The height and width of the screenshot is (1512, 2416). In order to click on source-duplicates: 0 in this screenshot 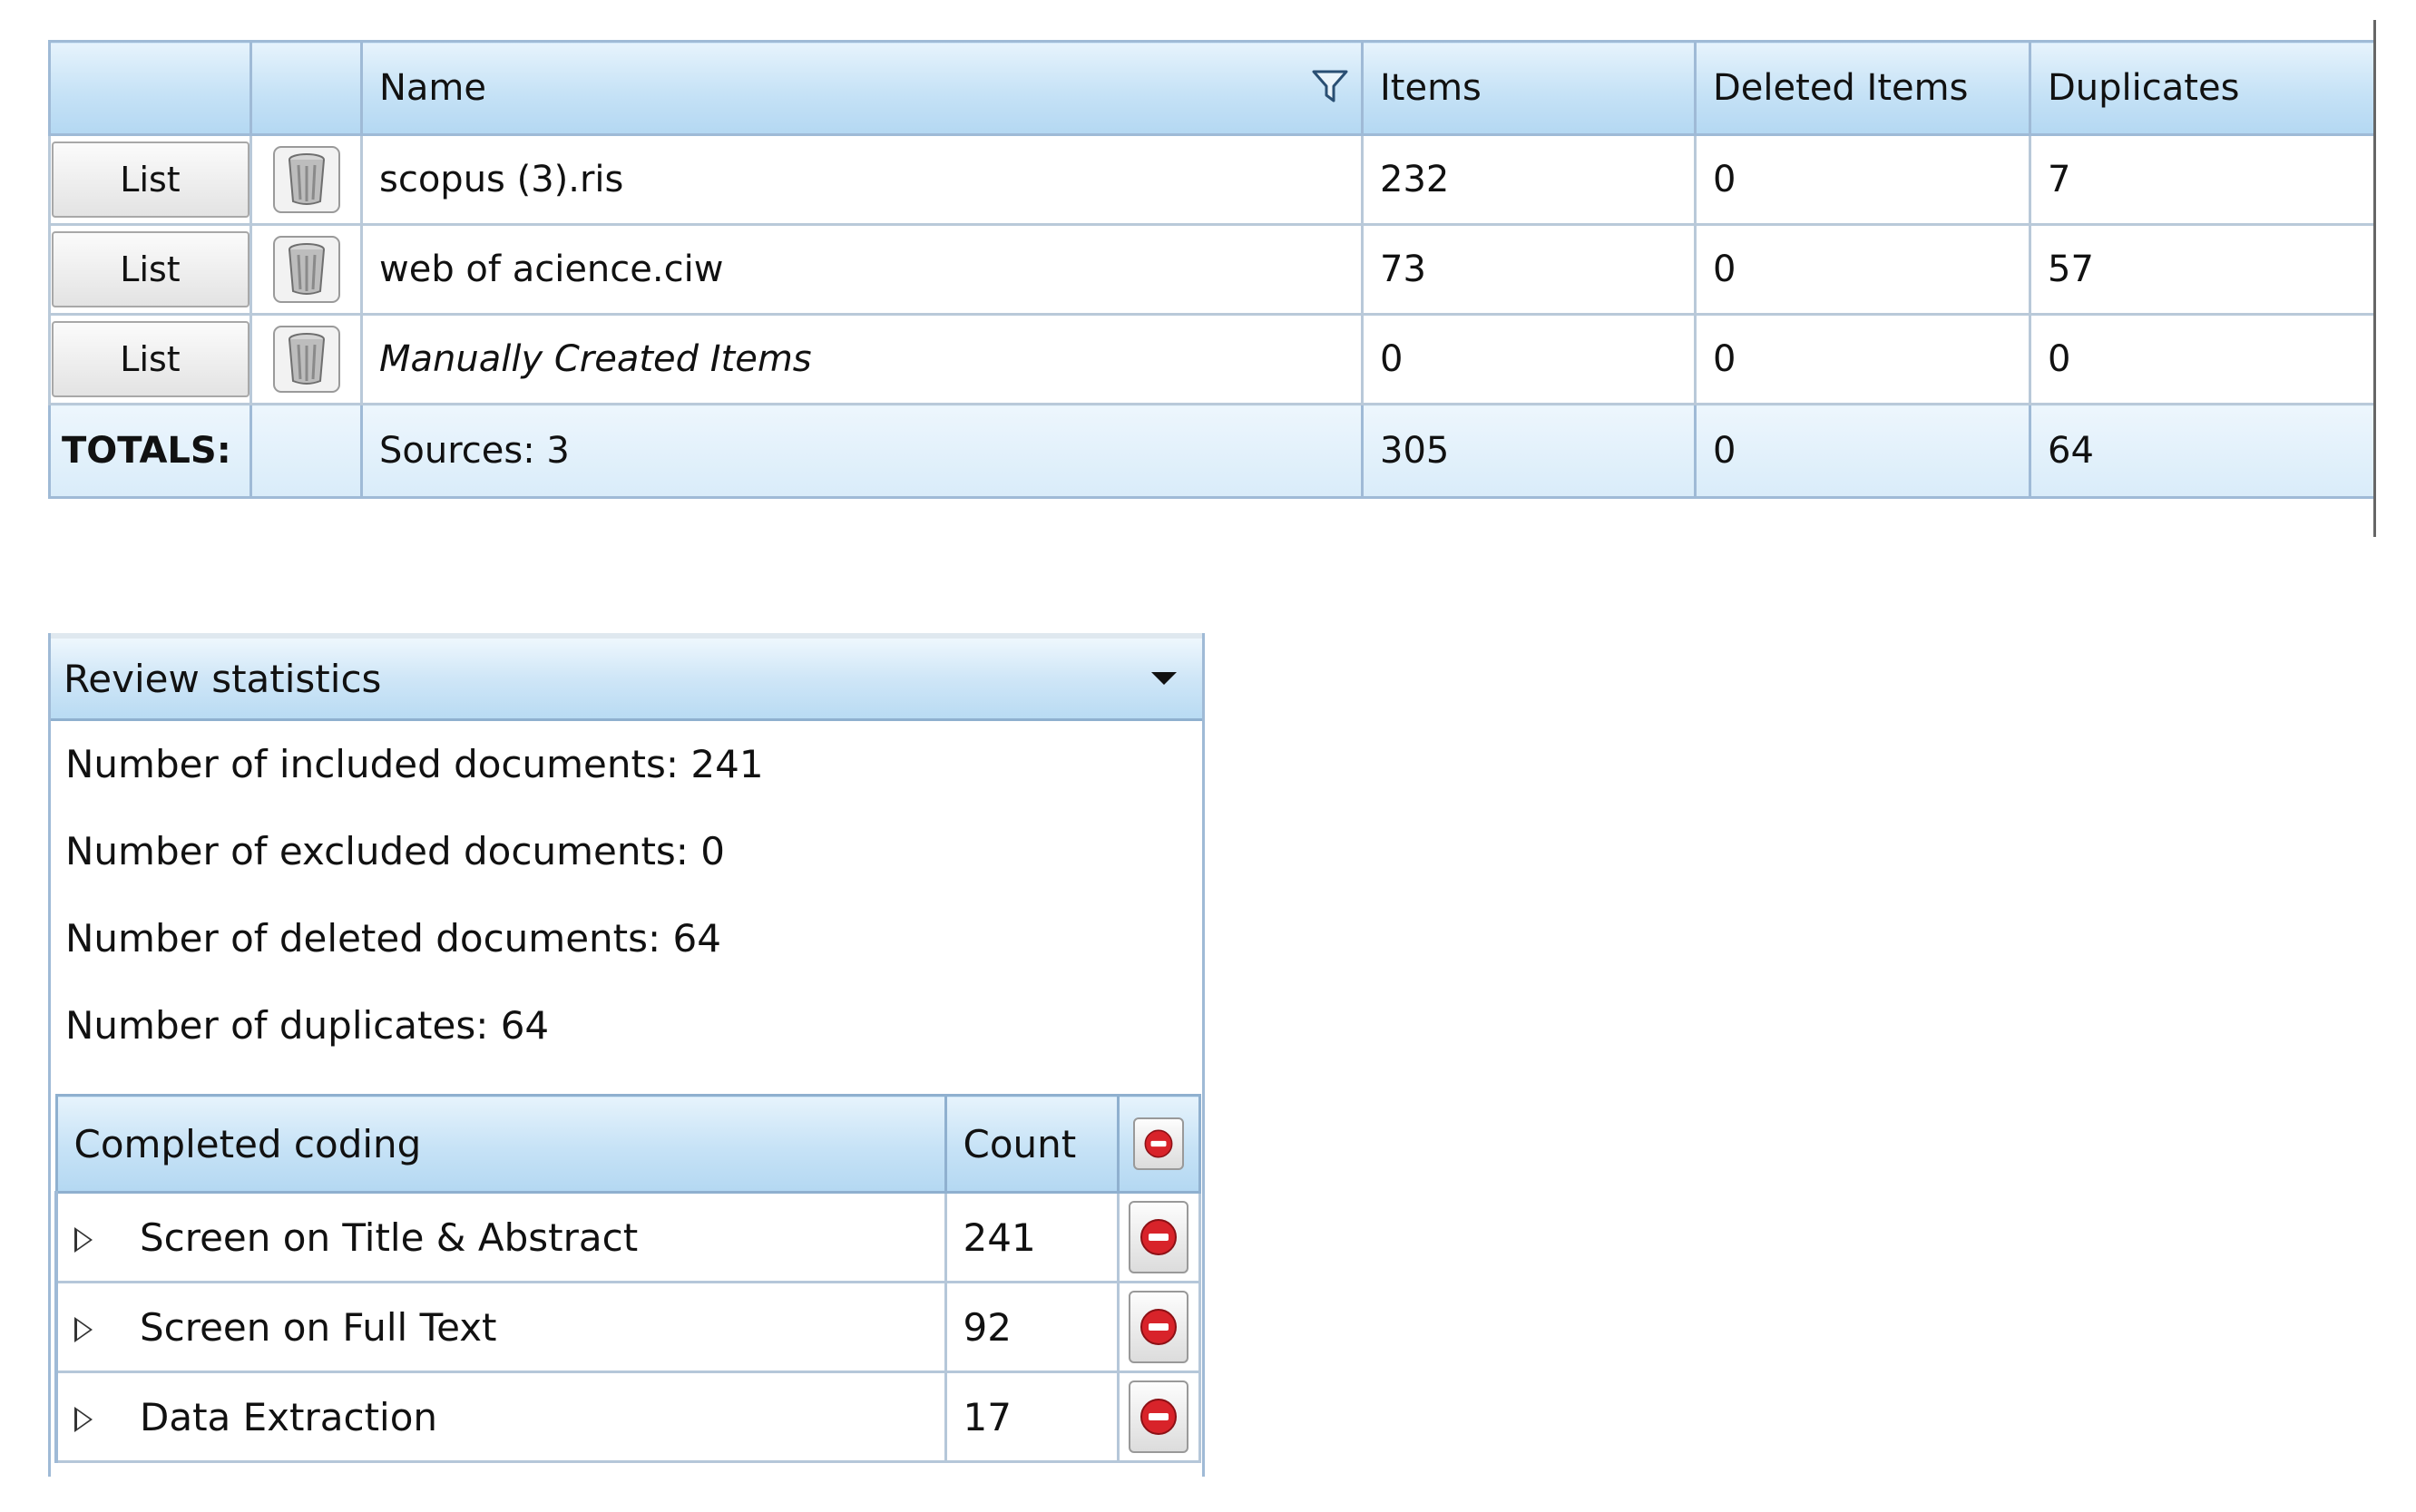, I will do `click(2202, 359)`.